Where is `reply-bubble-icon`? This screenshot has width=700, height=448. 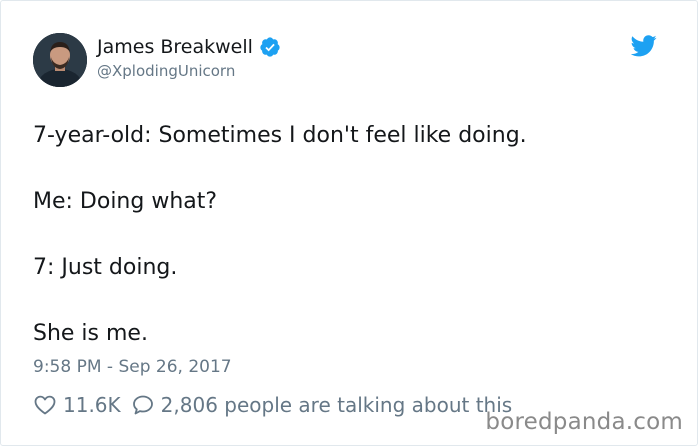 reply-bubble-icon is located at coordinates (143, 405).